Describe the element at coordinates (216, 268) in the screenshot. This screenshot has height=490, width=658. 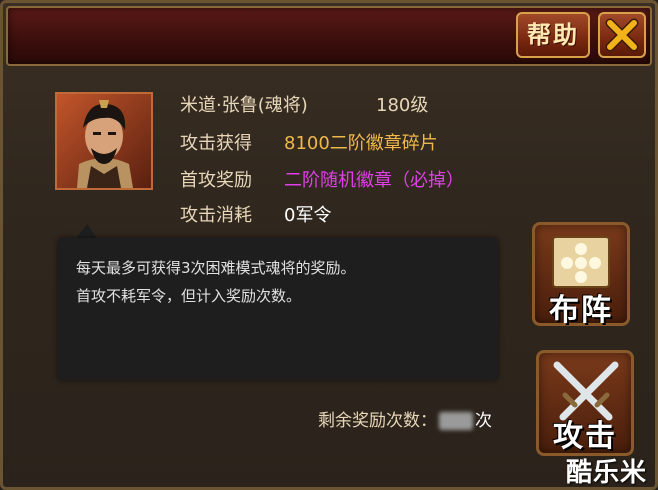
I see `tooltip-line-1: 每天最多可获得3次困难模式魂将的奖励。` at that location.